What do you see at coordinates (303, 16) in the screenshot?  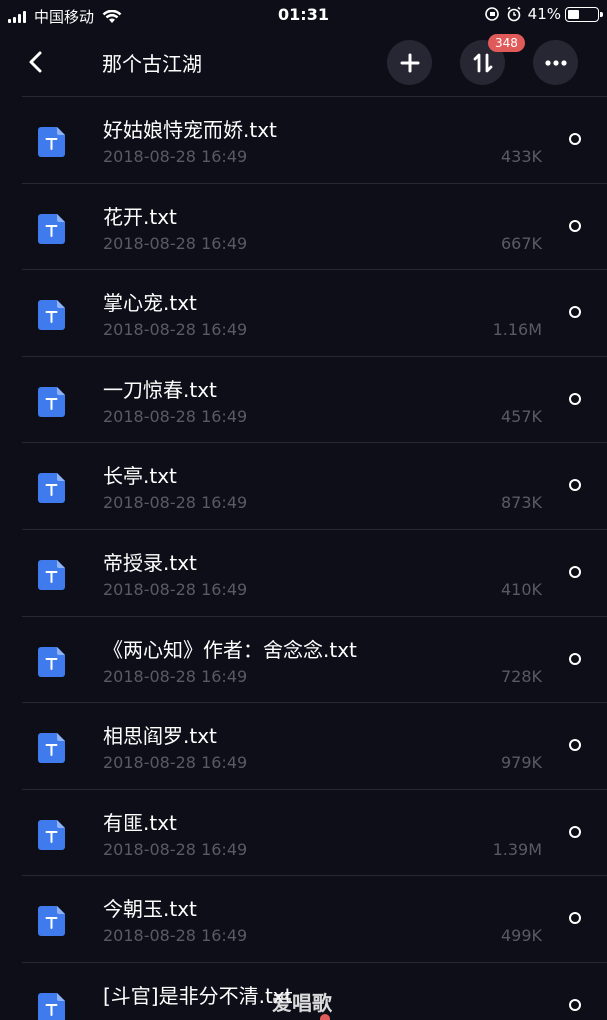 I see `status-bar: 中国移动 01:31 41%` at bounding box center [303, 16].